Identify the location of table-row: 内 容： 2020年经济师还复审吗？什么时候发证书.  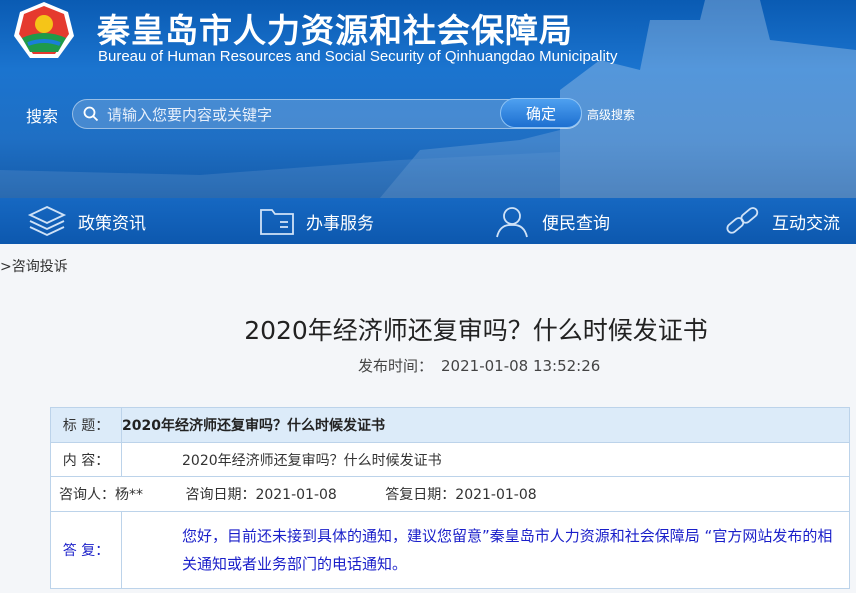
(450, 459).